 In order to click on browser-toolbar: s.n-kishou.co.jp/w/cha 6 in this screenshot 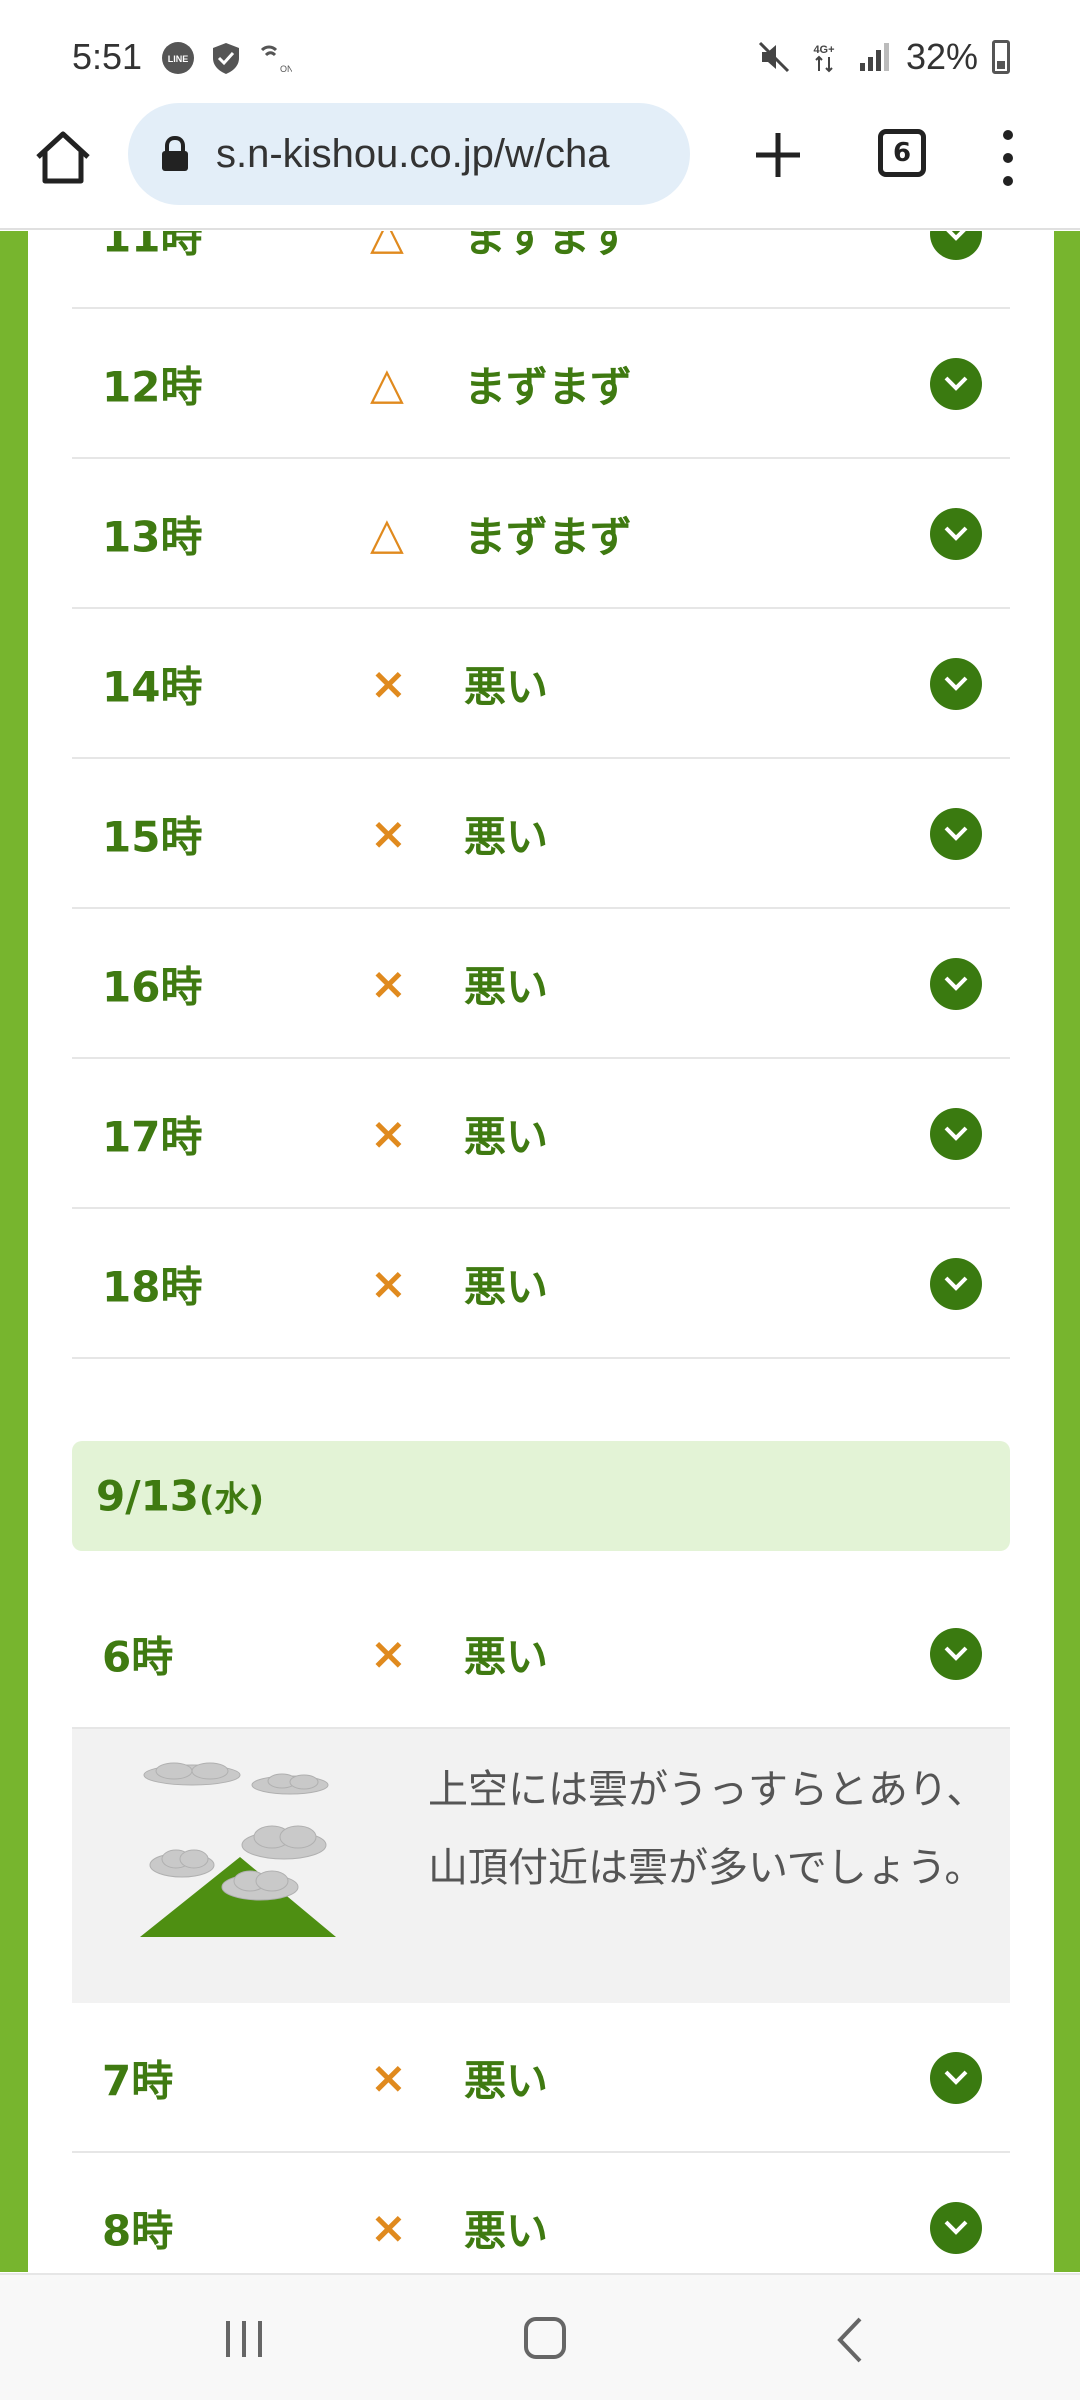, I will do `click(540, 162)`.